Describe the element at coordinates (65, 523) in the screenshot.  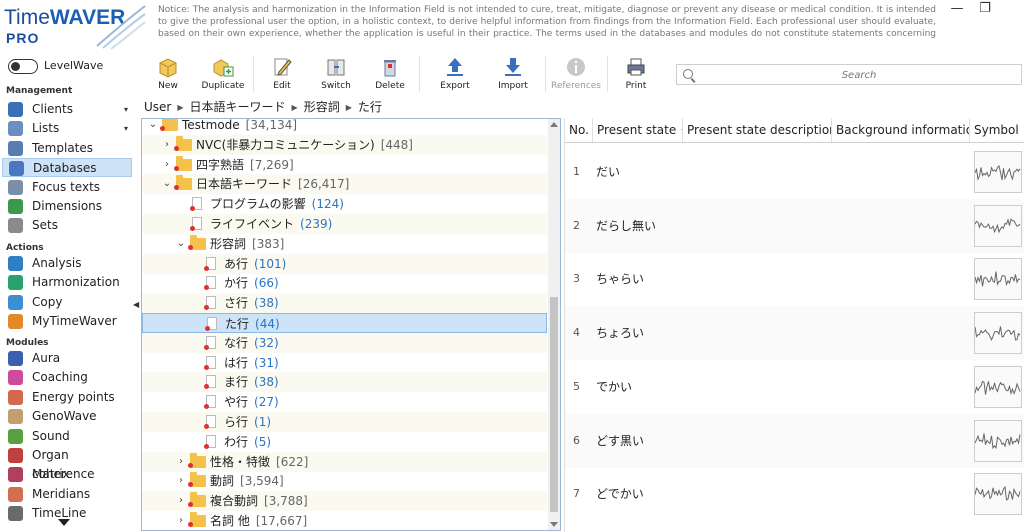
I see `sidebar-scroll-down-icon` at that location.